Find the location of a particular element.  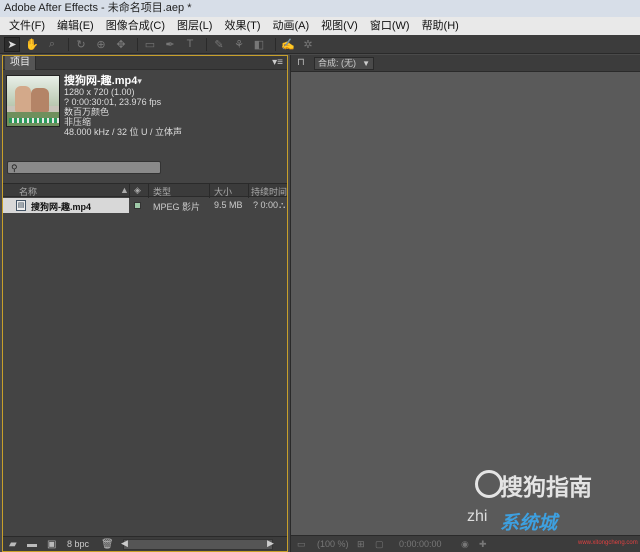

project-panel-footer: ▰ ▬ ▣ 8 bpc 🗑 ◀ ▶ is located at coordinates (145, 543).